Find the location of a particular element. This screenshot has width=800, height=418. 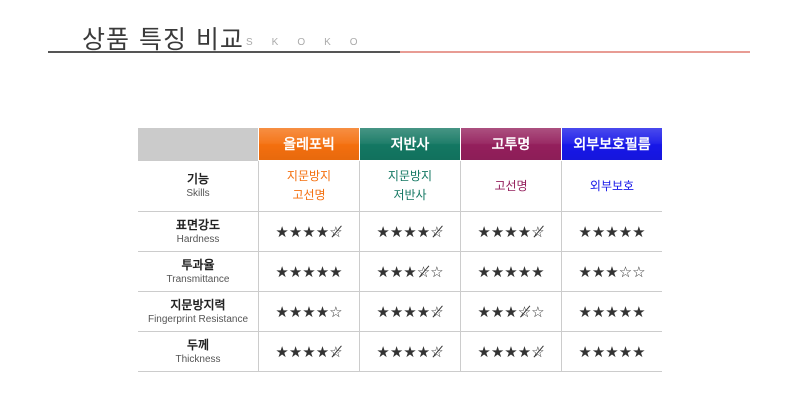

row-label-ko: 지문방지력 is located at coordinates (198, 304).